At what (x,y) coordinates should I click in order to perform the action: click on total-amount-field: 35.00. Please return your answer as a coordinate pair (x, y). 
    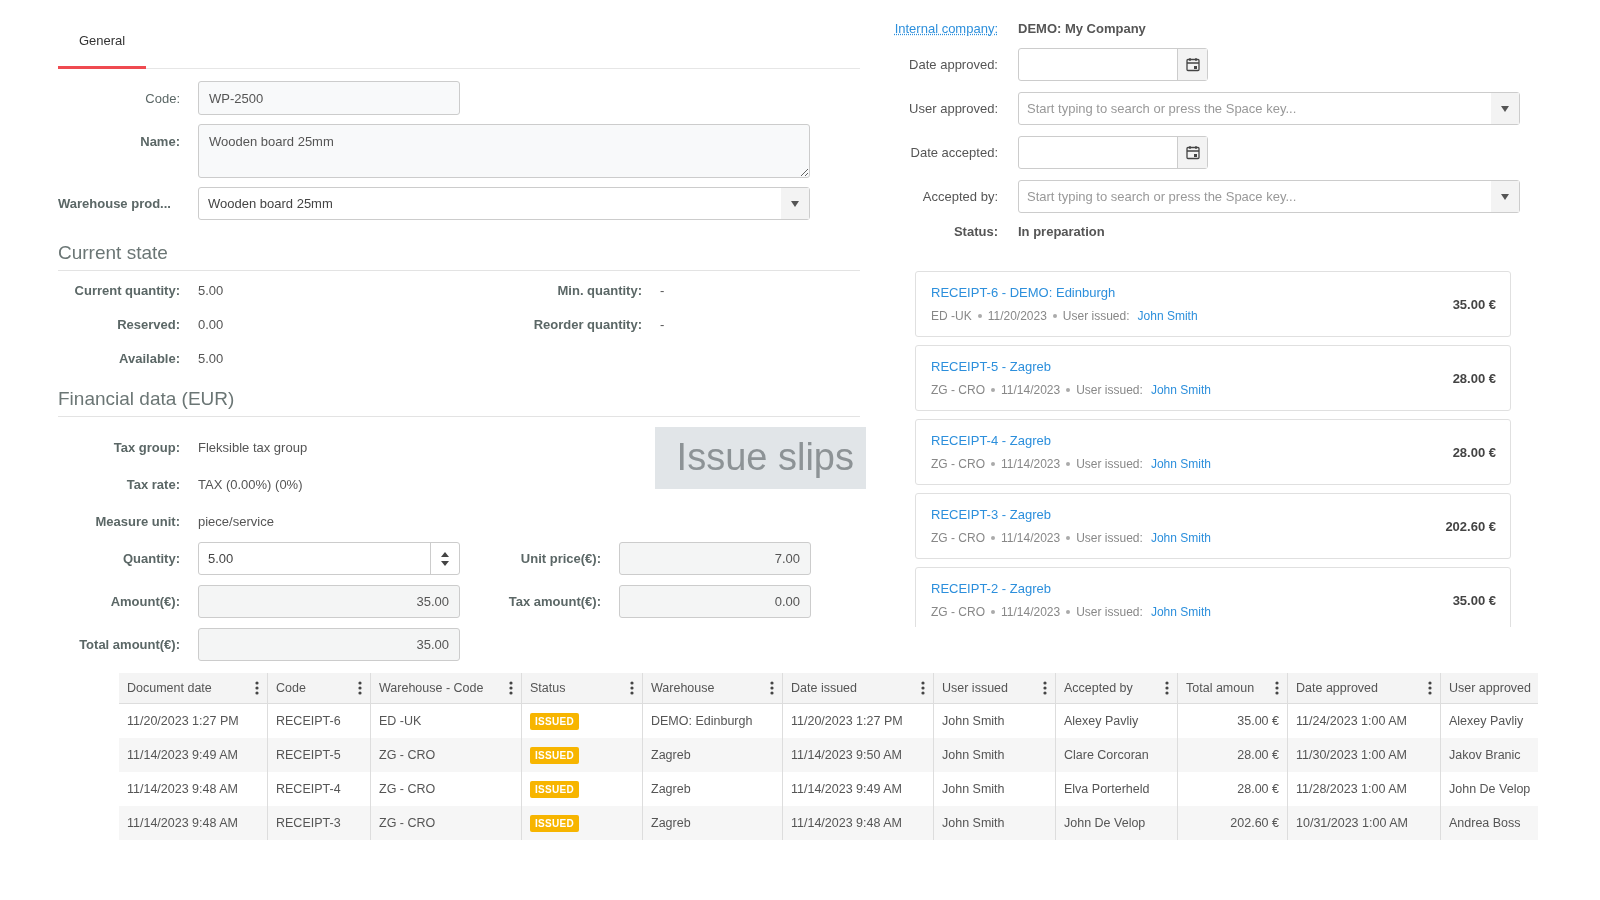
    Looking at the image, I should click on (329, 644).